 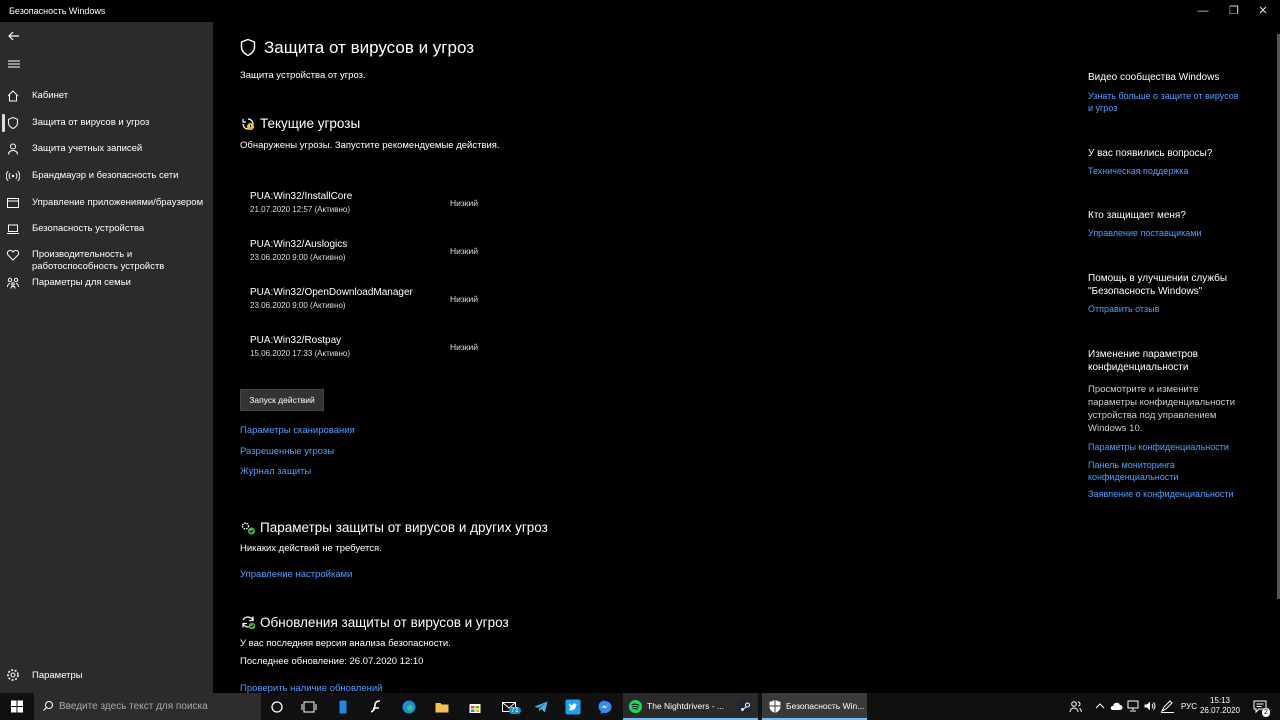 I want to click on store-bag-icon, so click(x=475, y=708).